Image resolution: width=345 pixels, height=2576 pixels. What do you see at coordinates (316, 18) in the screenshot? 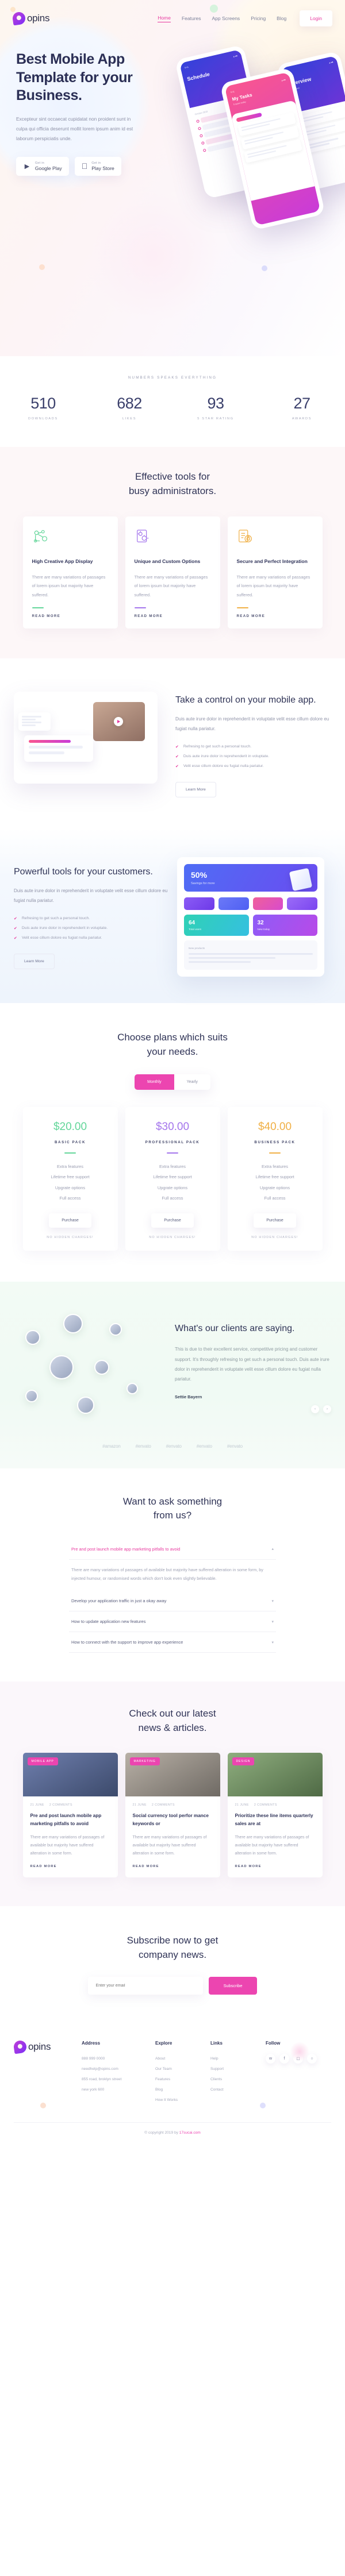
I see `login-button: Login` at bounding box center [316, 18].